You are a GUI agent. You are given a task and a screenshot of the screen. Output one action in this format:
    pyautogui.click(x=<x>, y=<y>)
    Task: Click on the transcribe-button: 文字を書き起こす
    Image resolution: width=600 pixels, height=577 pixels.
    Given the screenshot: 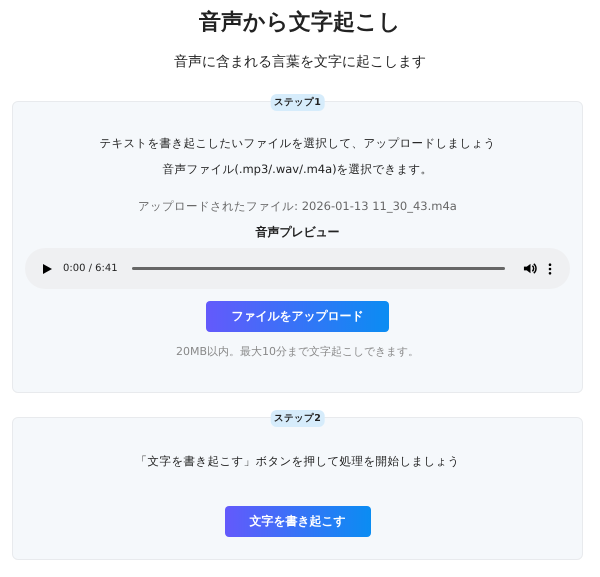 What is the action you would take?
    pyautogui.click(x=297, y=521)
    